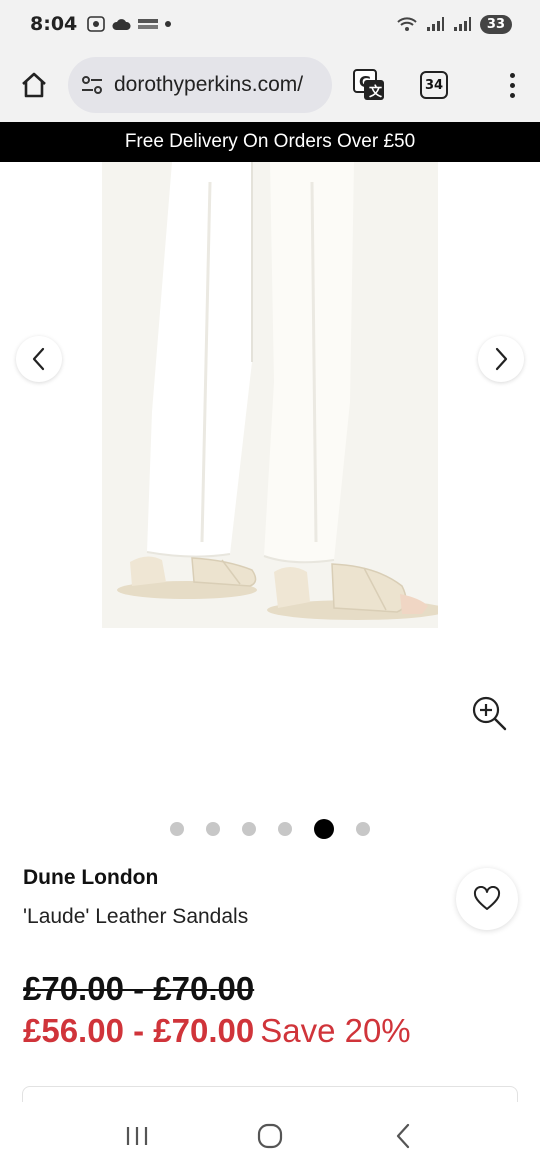  What do you see at coordinates (96, 24) in the screenshot?
I see `screenshot-icon` at bounding box center [96, 24].